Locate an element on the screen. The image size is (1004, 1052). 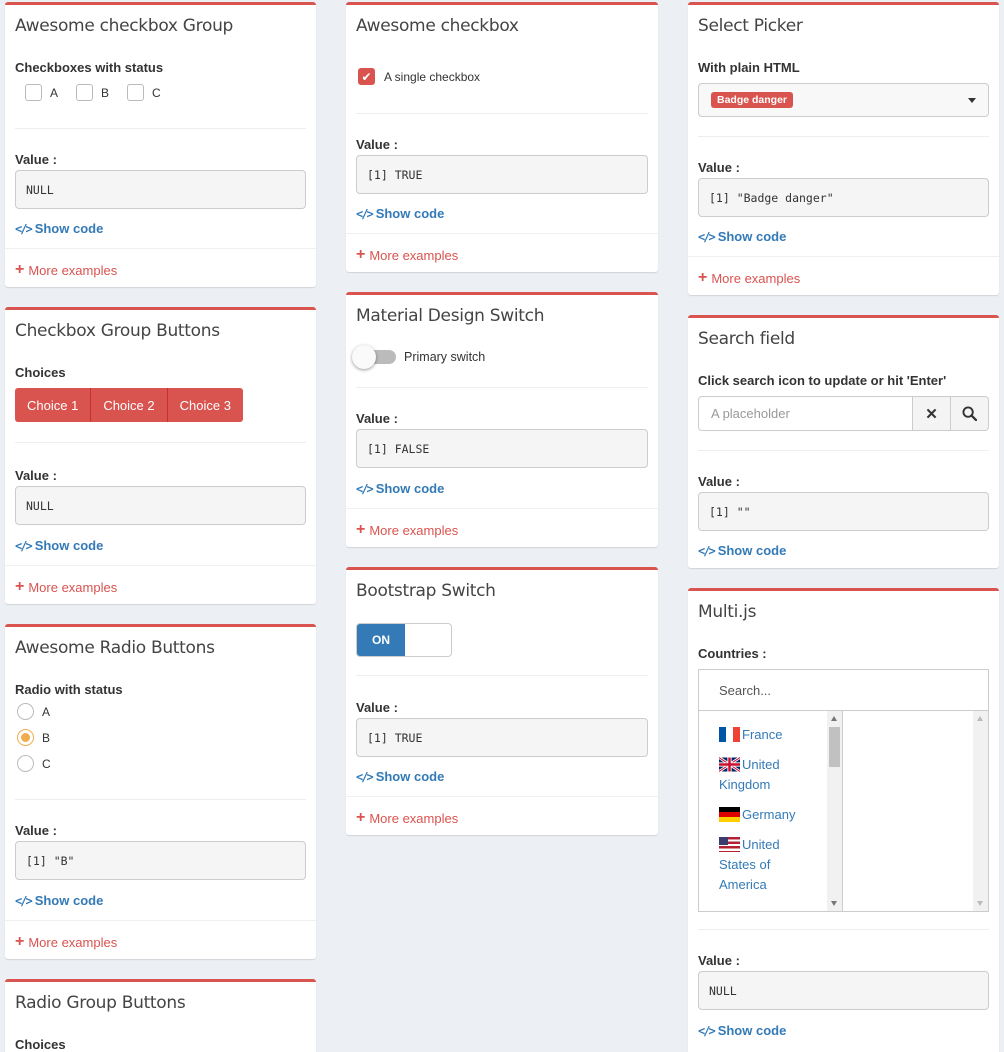
checkbox-label: A single checkbox is located at coordinates (432, 76).